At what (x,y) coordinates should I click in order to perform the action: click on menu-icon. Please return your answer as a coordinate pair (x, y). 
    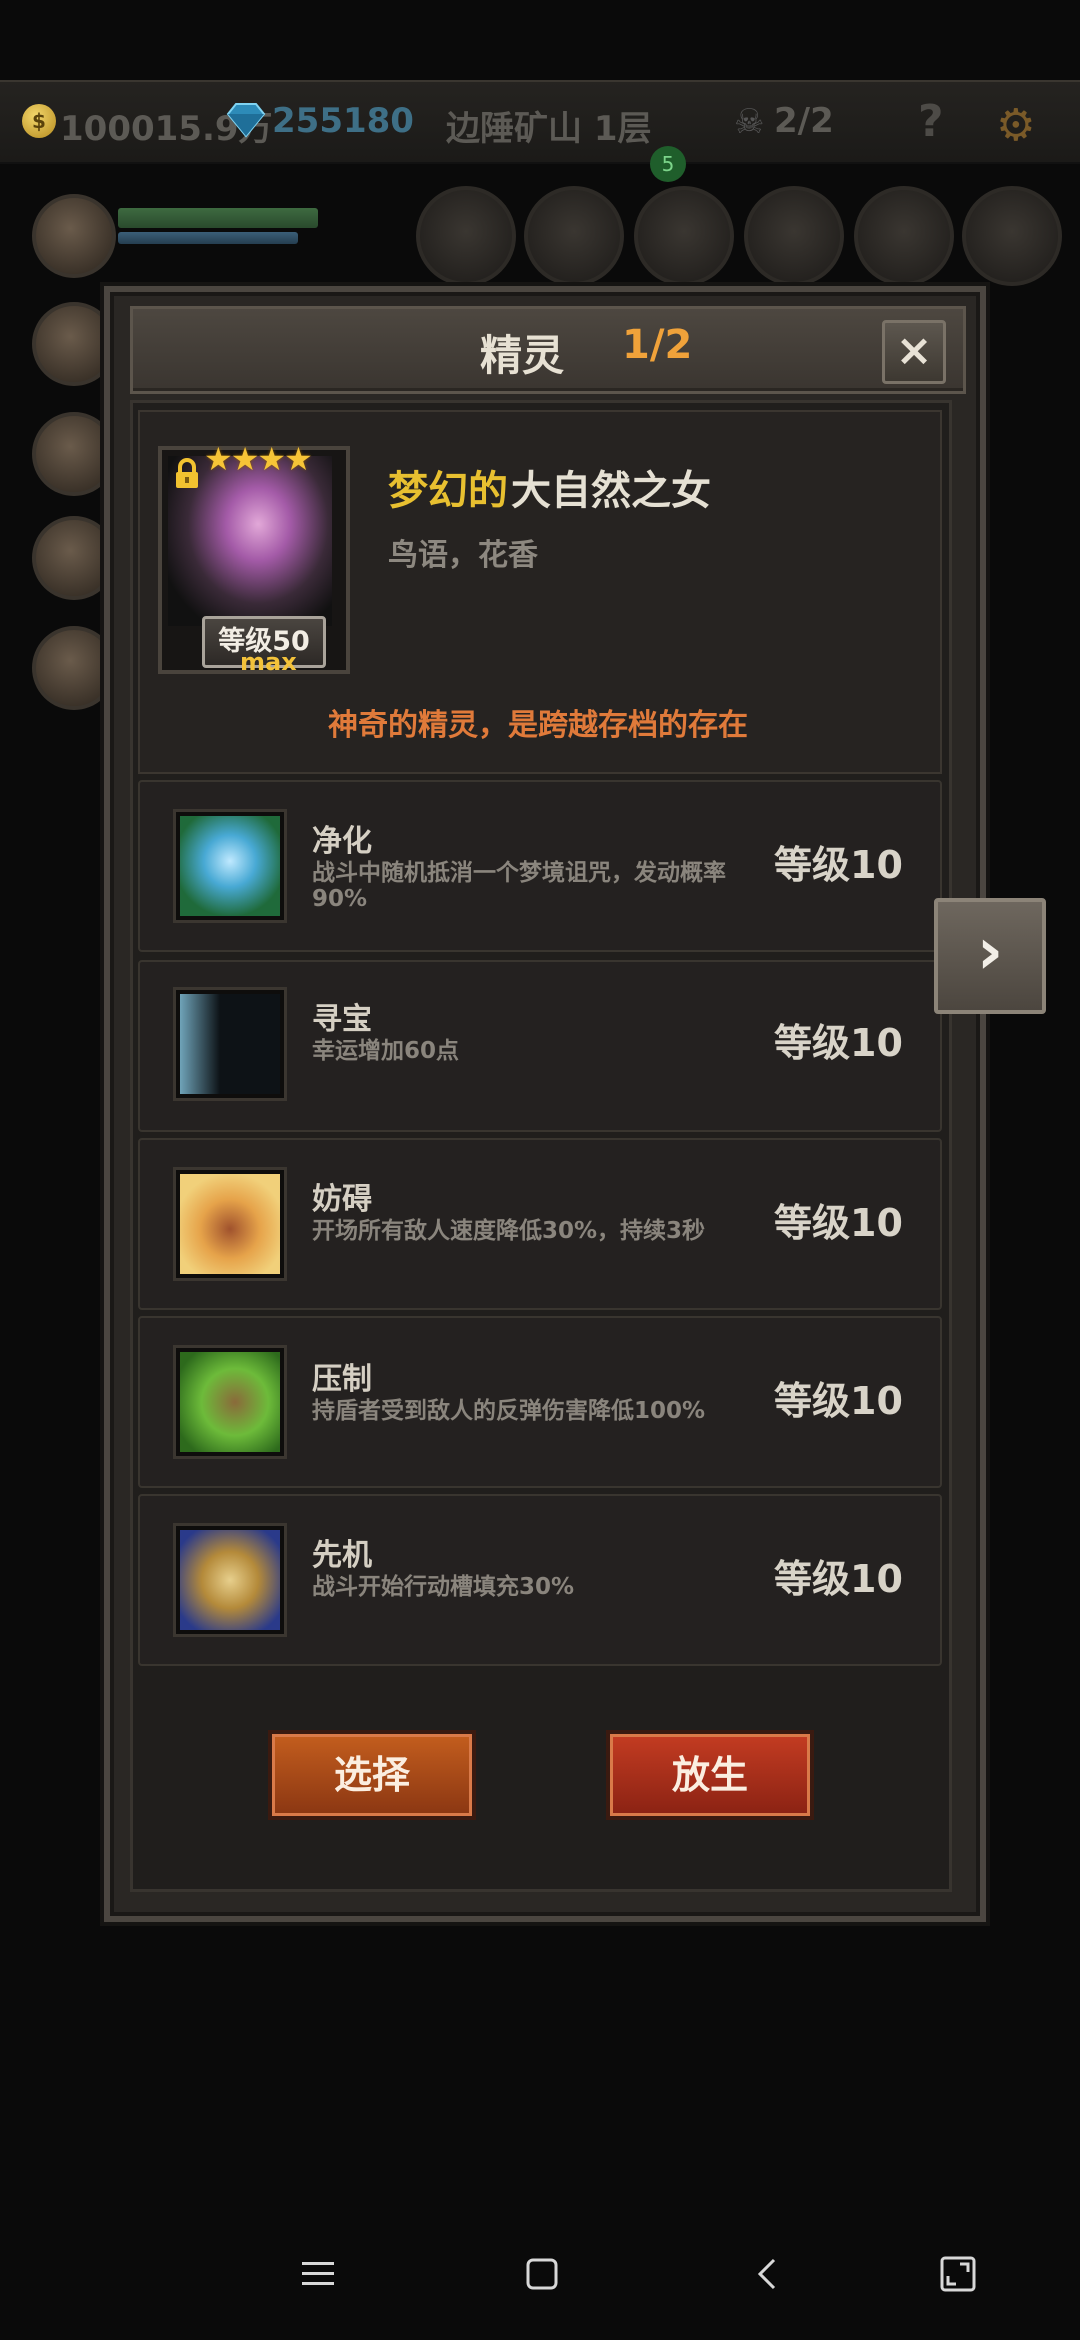
    Looking at the image, I should click on (318, 2274).